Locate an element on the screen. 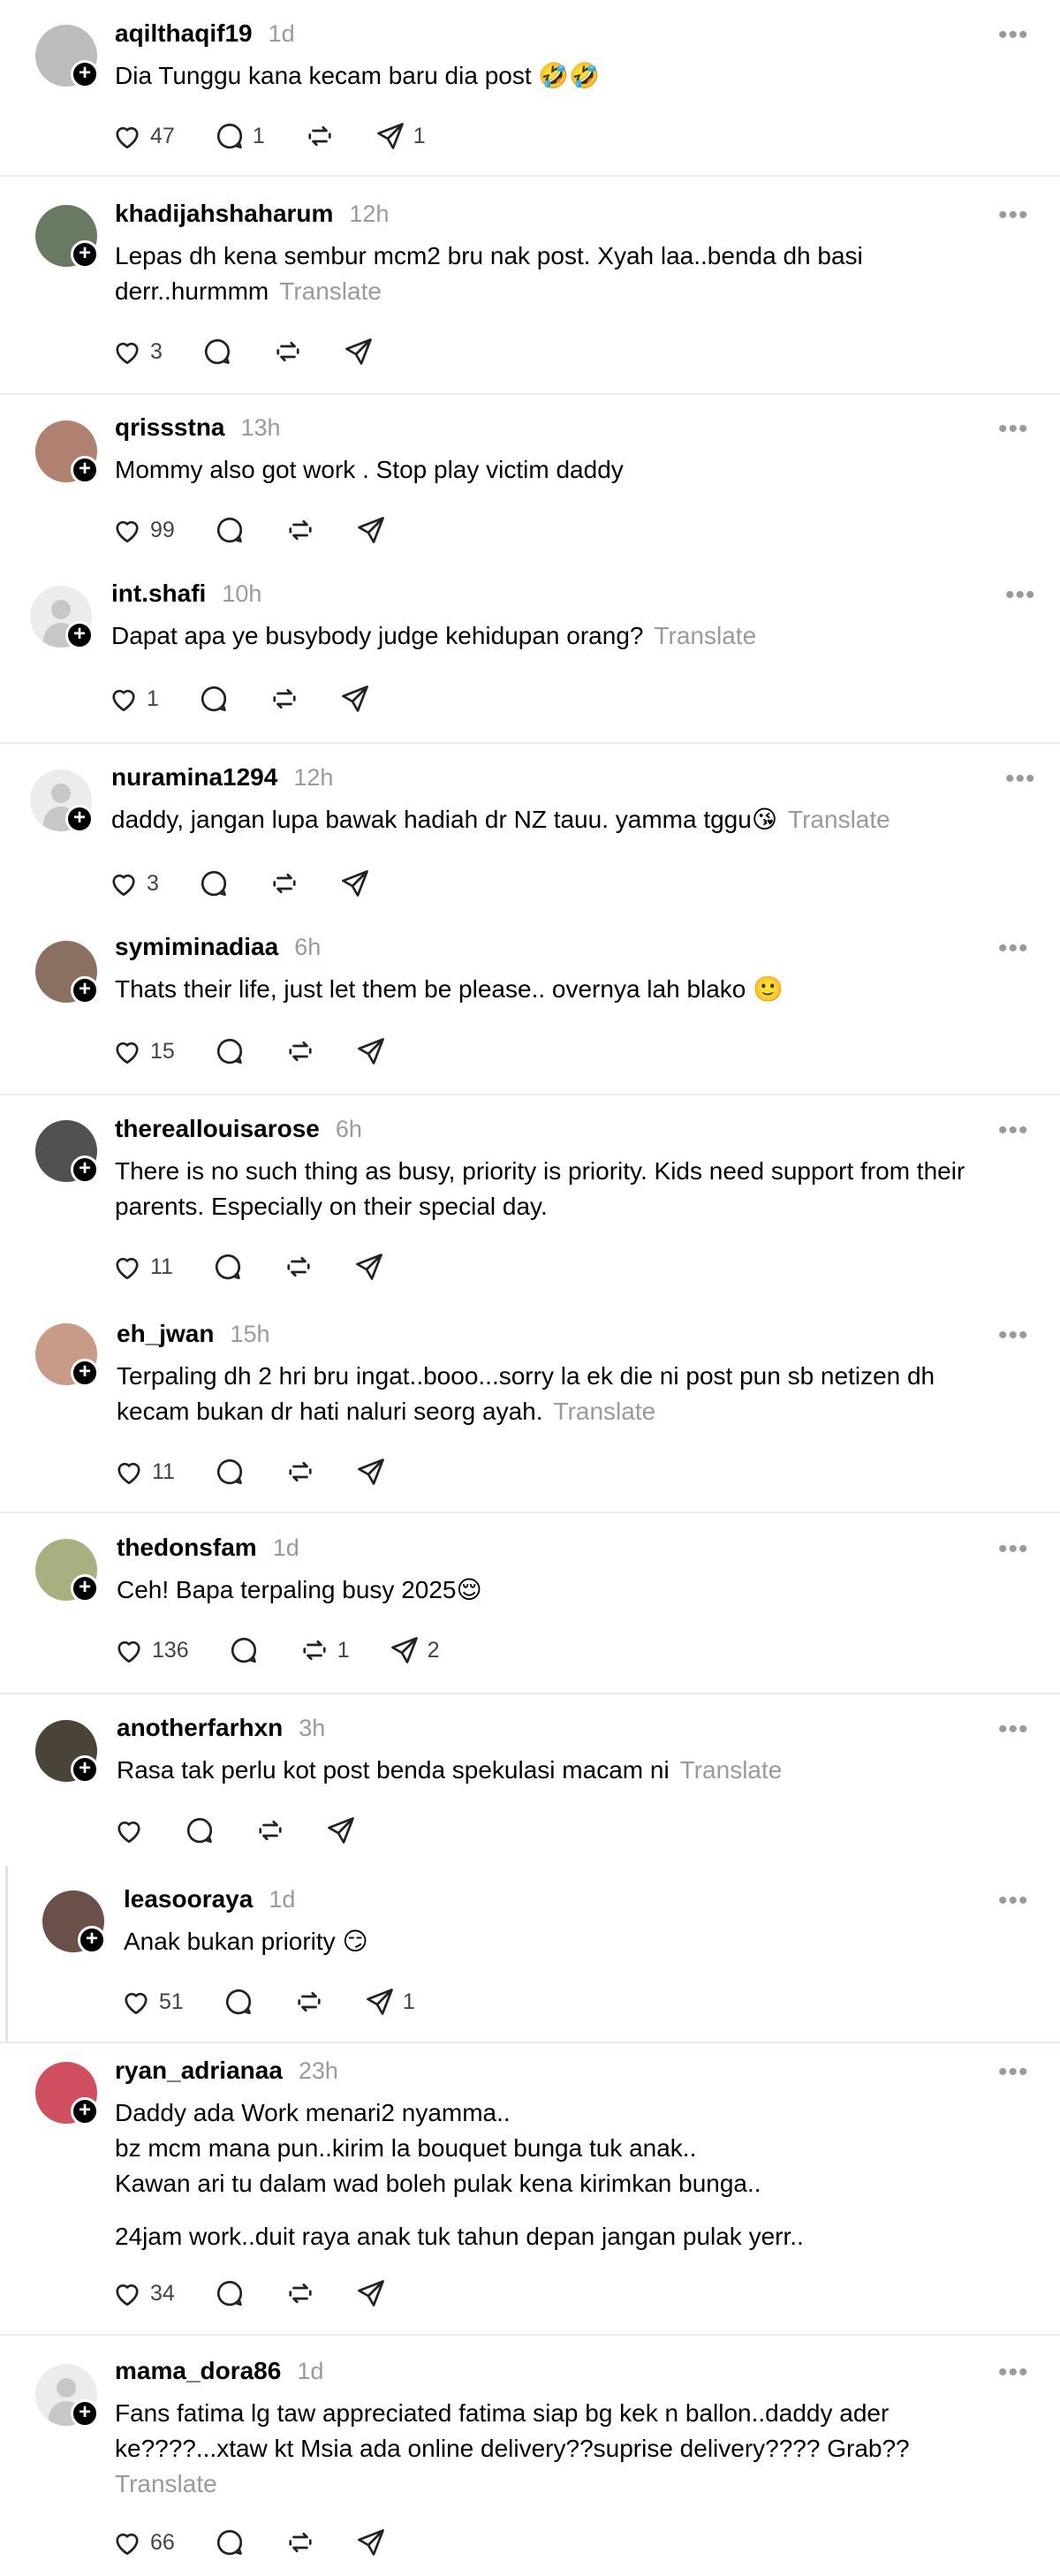 The height and width of the screenshot is (2576, 1060). like-button: 1 is located at coordinates (133, 699).